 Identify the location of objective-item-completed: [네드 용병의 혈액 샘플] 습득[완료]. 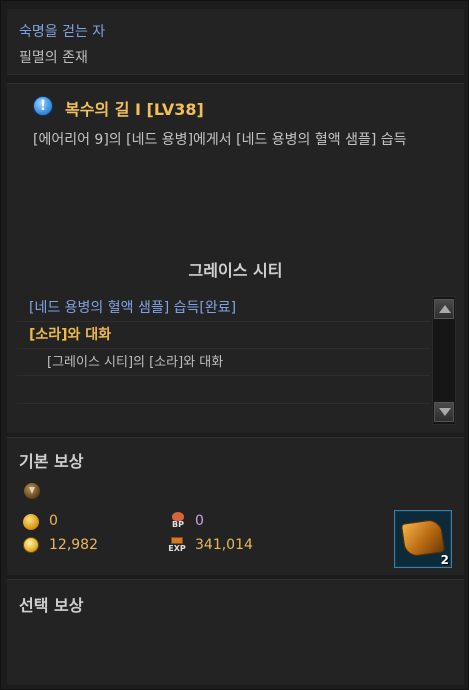
(223, 308).